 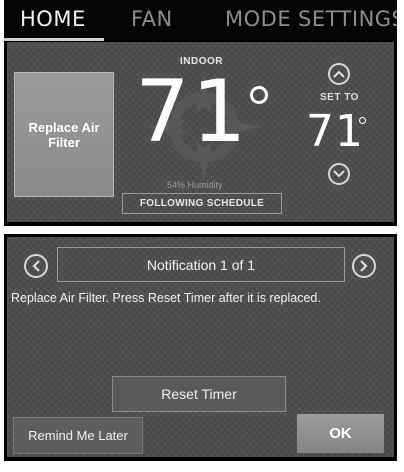 What do you see at coordinates (347, 19) in the screenshot?
I see `tab-settings: SETTINGS` at bounding box center [347, 19].